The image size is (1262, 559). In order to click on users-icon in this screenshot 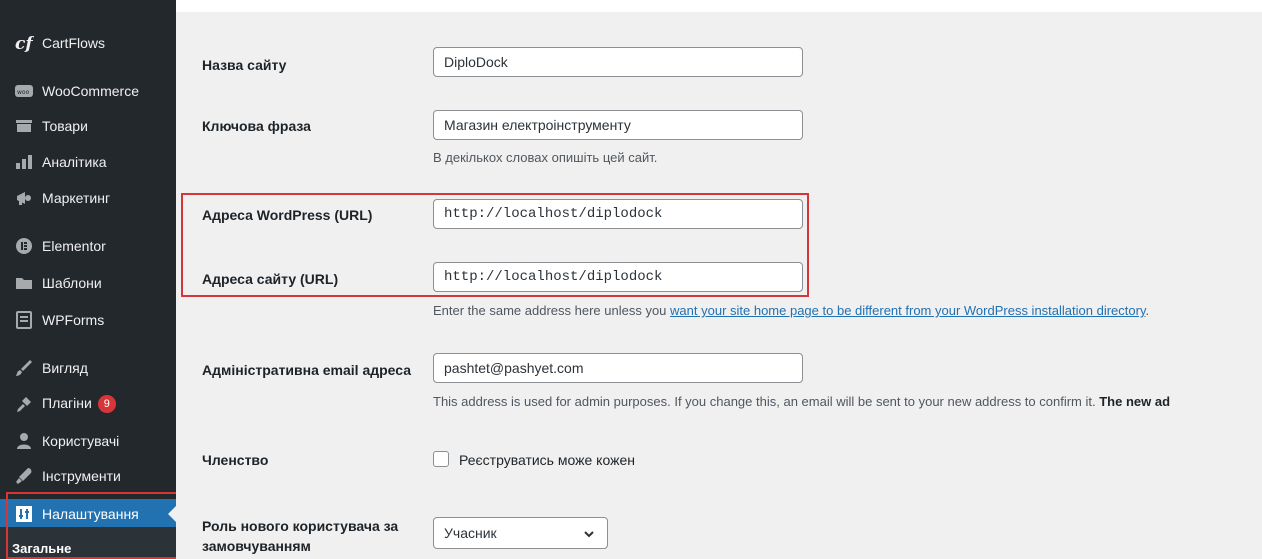, I will do `click(24, 441)`.